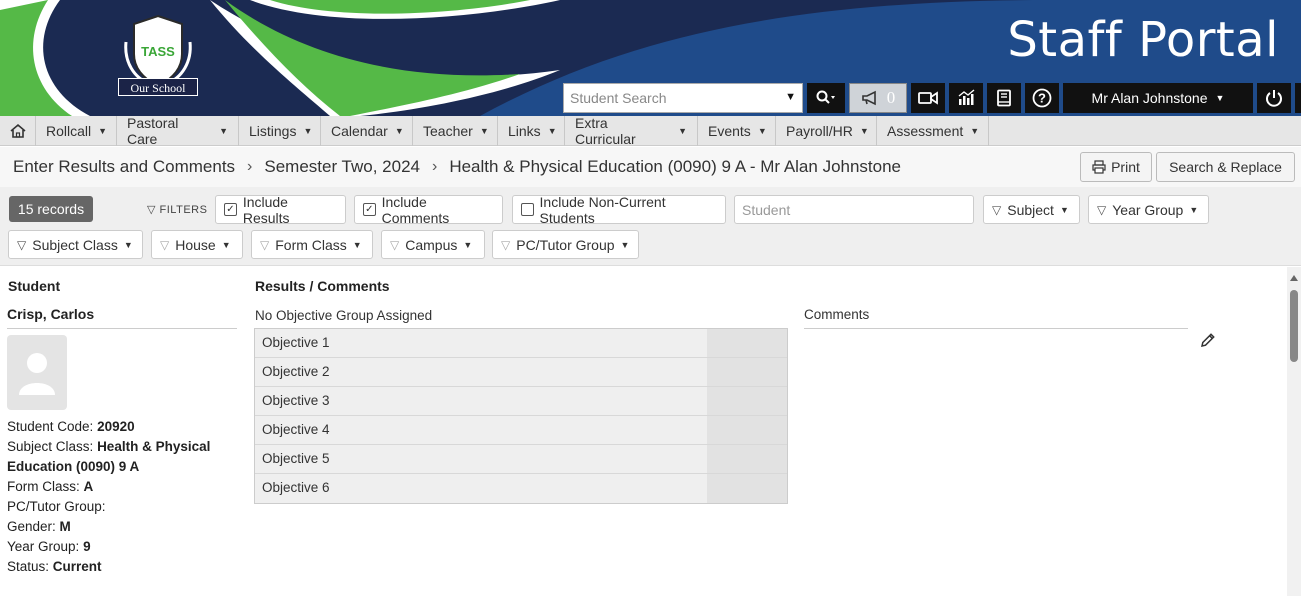 Image resolution: width=1301 pixels, height=596 pixels. Describe the element at coordinates (928, 98) in the screenshot. I see `video-button` at that location.